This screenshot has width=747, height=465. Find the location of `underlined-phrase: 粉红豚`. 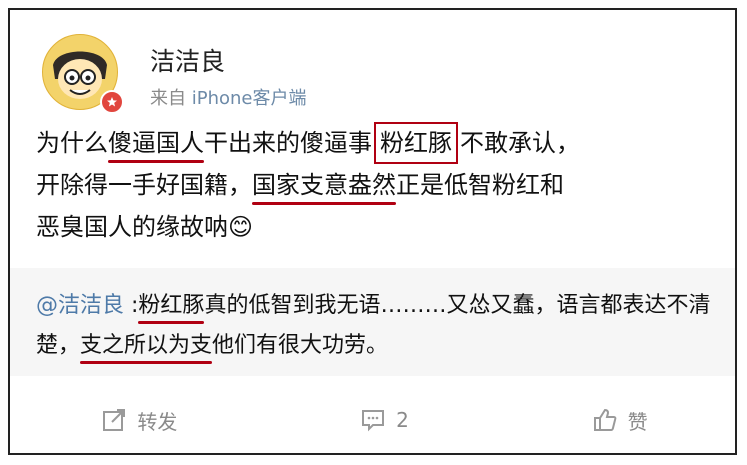

underlined-phrase: 粉红豚 is located at coordinates (171, 305).